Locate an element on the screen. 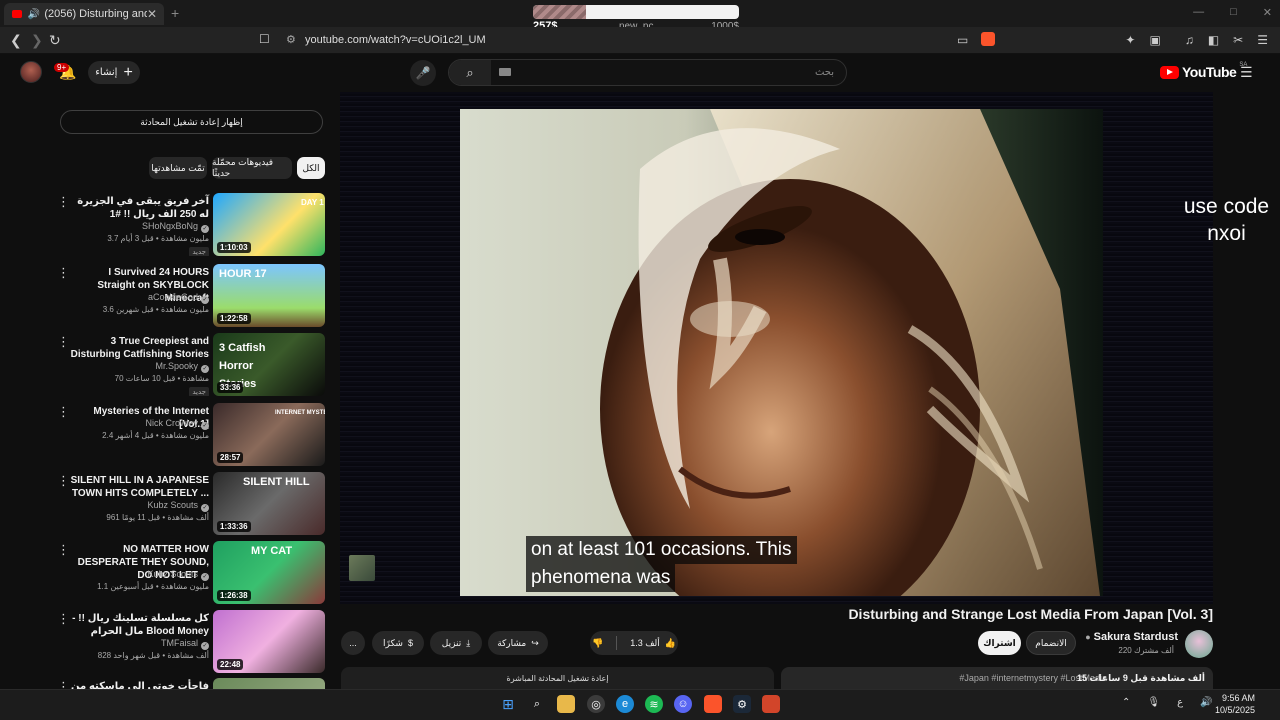  language-indicator: ع is located at coordinates (1180, 702).